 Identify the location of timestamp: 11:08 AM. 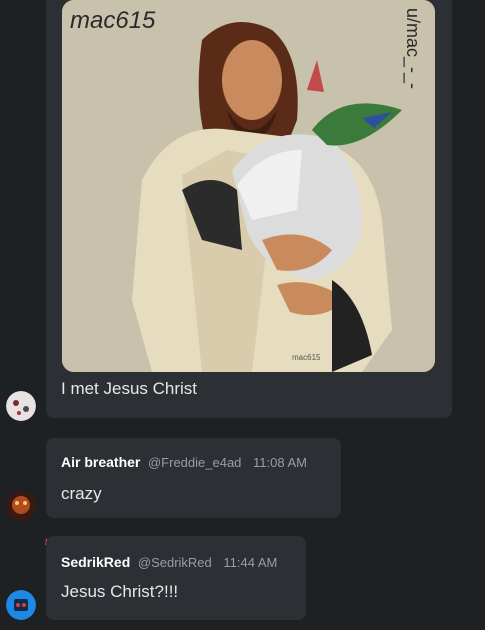
(280, 462).